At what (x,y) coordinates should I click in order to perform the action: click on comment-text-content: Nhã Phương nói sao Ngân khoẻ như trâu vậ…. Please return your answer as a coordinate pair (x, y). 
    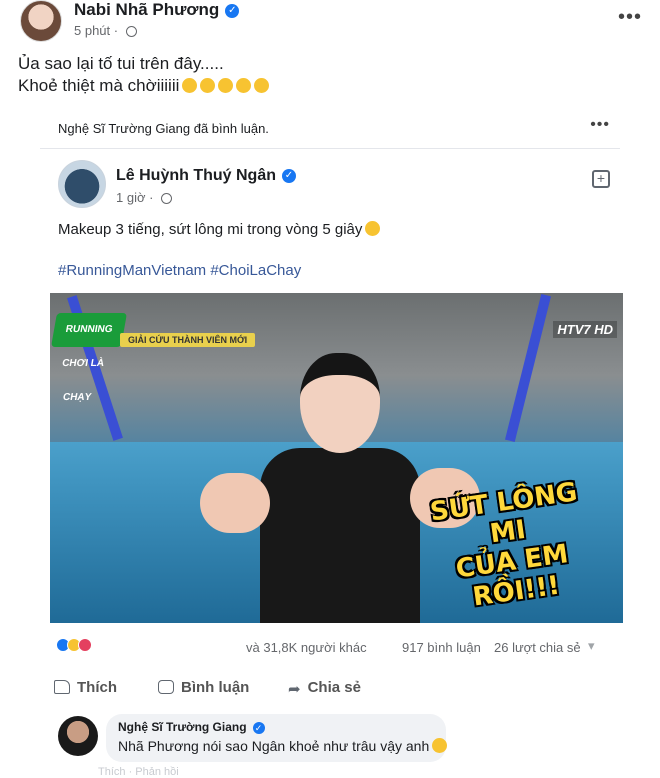
    Looking at the image, I should click on (274, 746).